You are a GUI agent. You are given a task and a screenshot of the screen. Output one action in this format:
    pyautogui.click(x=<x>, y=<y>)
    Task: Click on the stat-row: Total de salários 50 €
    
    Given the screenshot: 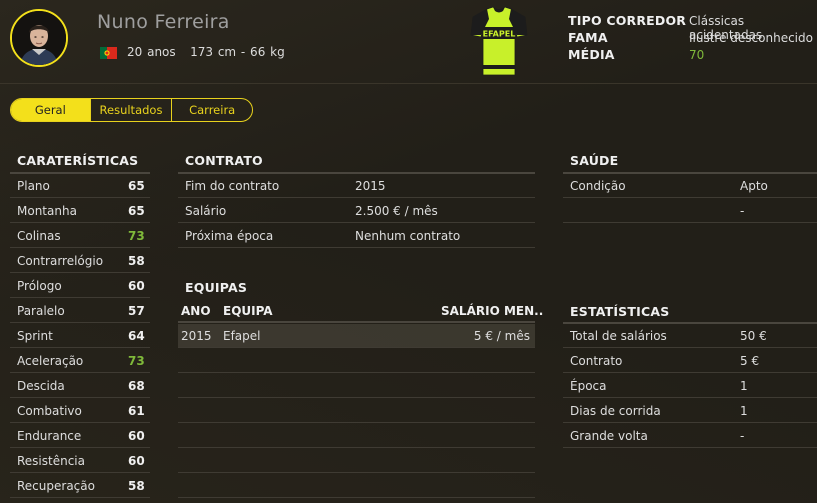 What is the action you would take?
    pyautogui.click(x=690, y=336)
    